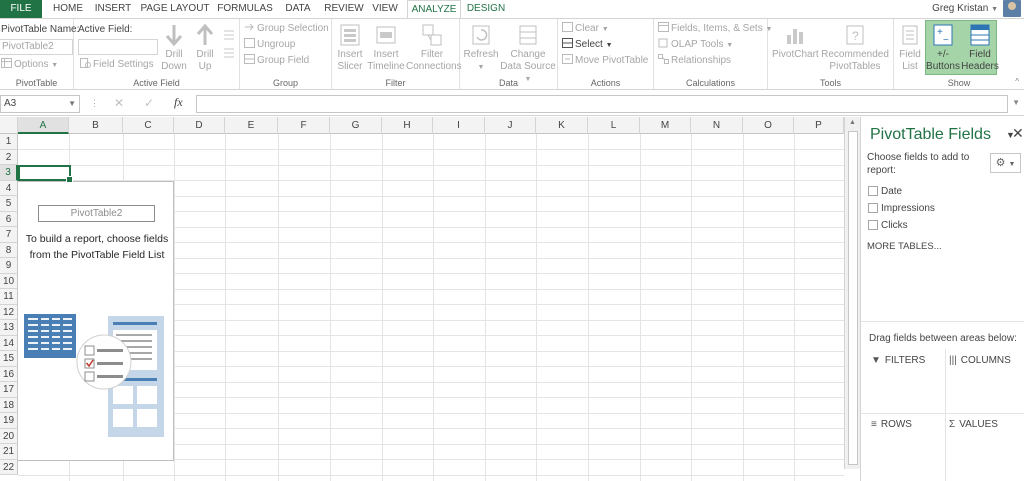 The image size is (1024, 481). I want to click on column-header: I, so click(459, 125).